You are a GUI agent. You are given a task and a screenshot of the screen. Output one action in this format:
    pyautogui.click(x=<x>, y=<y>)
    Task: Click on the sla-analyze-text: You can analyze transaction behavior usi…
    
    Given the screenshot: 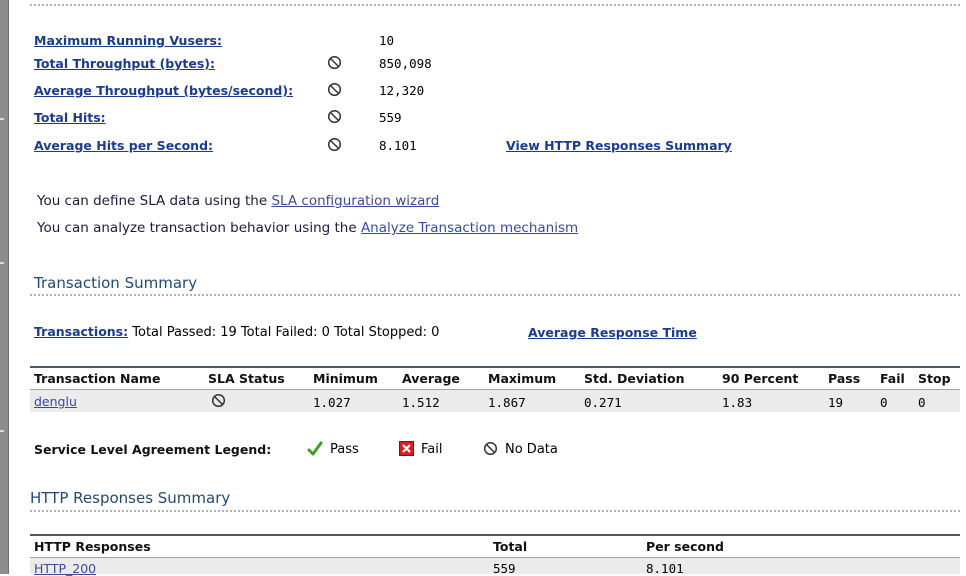 What is the action you would take?
    pyautogui.click(x=199, y=228)
    